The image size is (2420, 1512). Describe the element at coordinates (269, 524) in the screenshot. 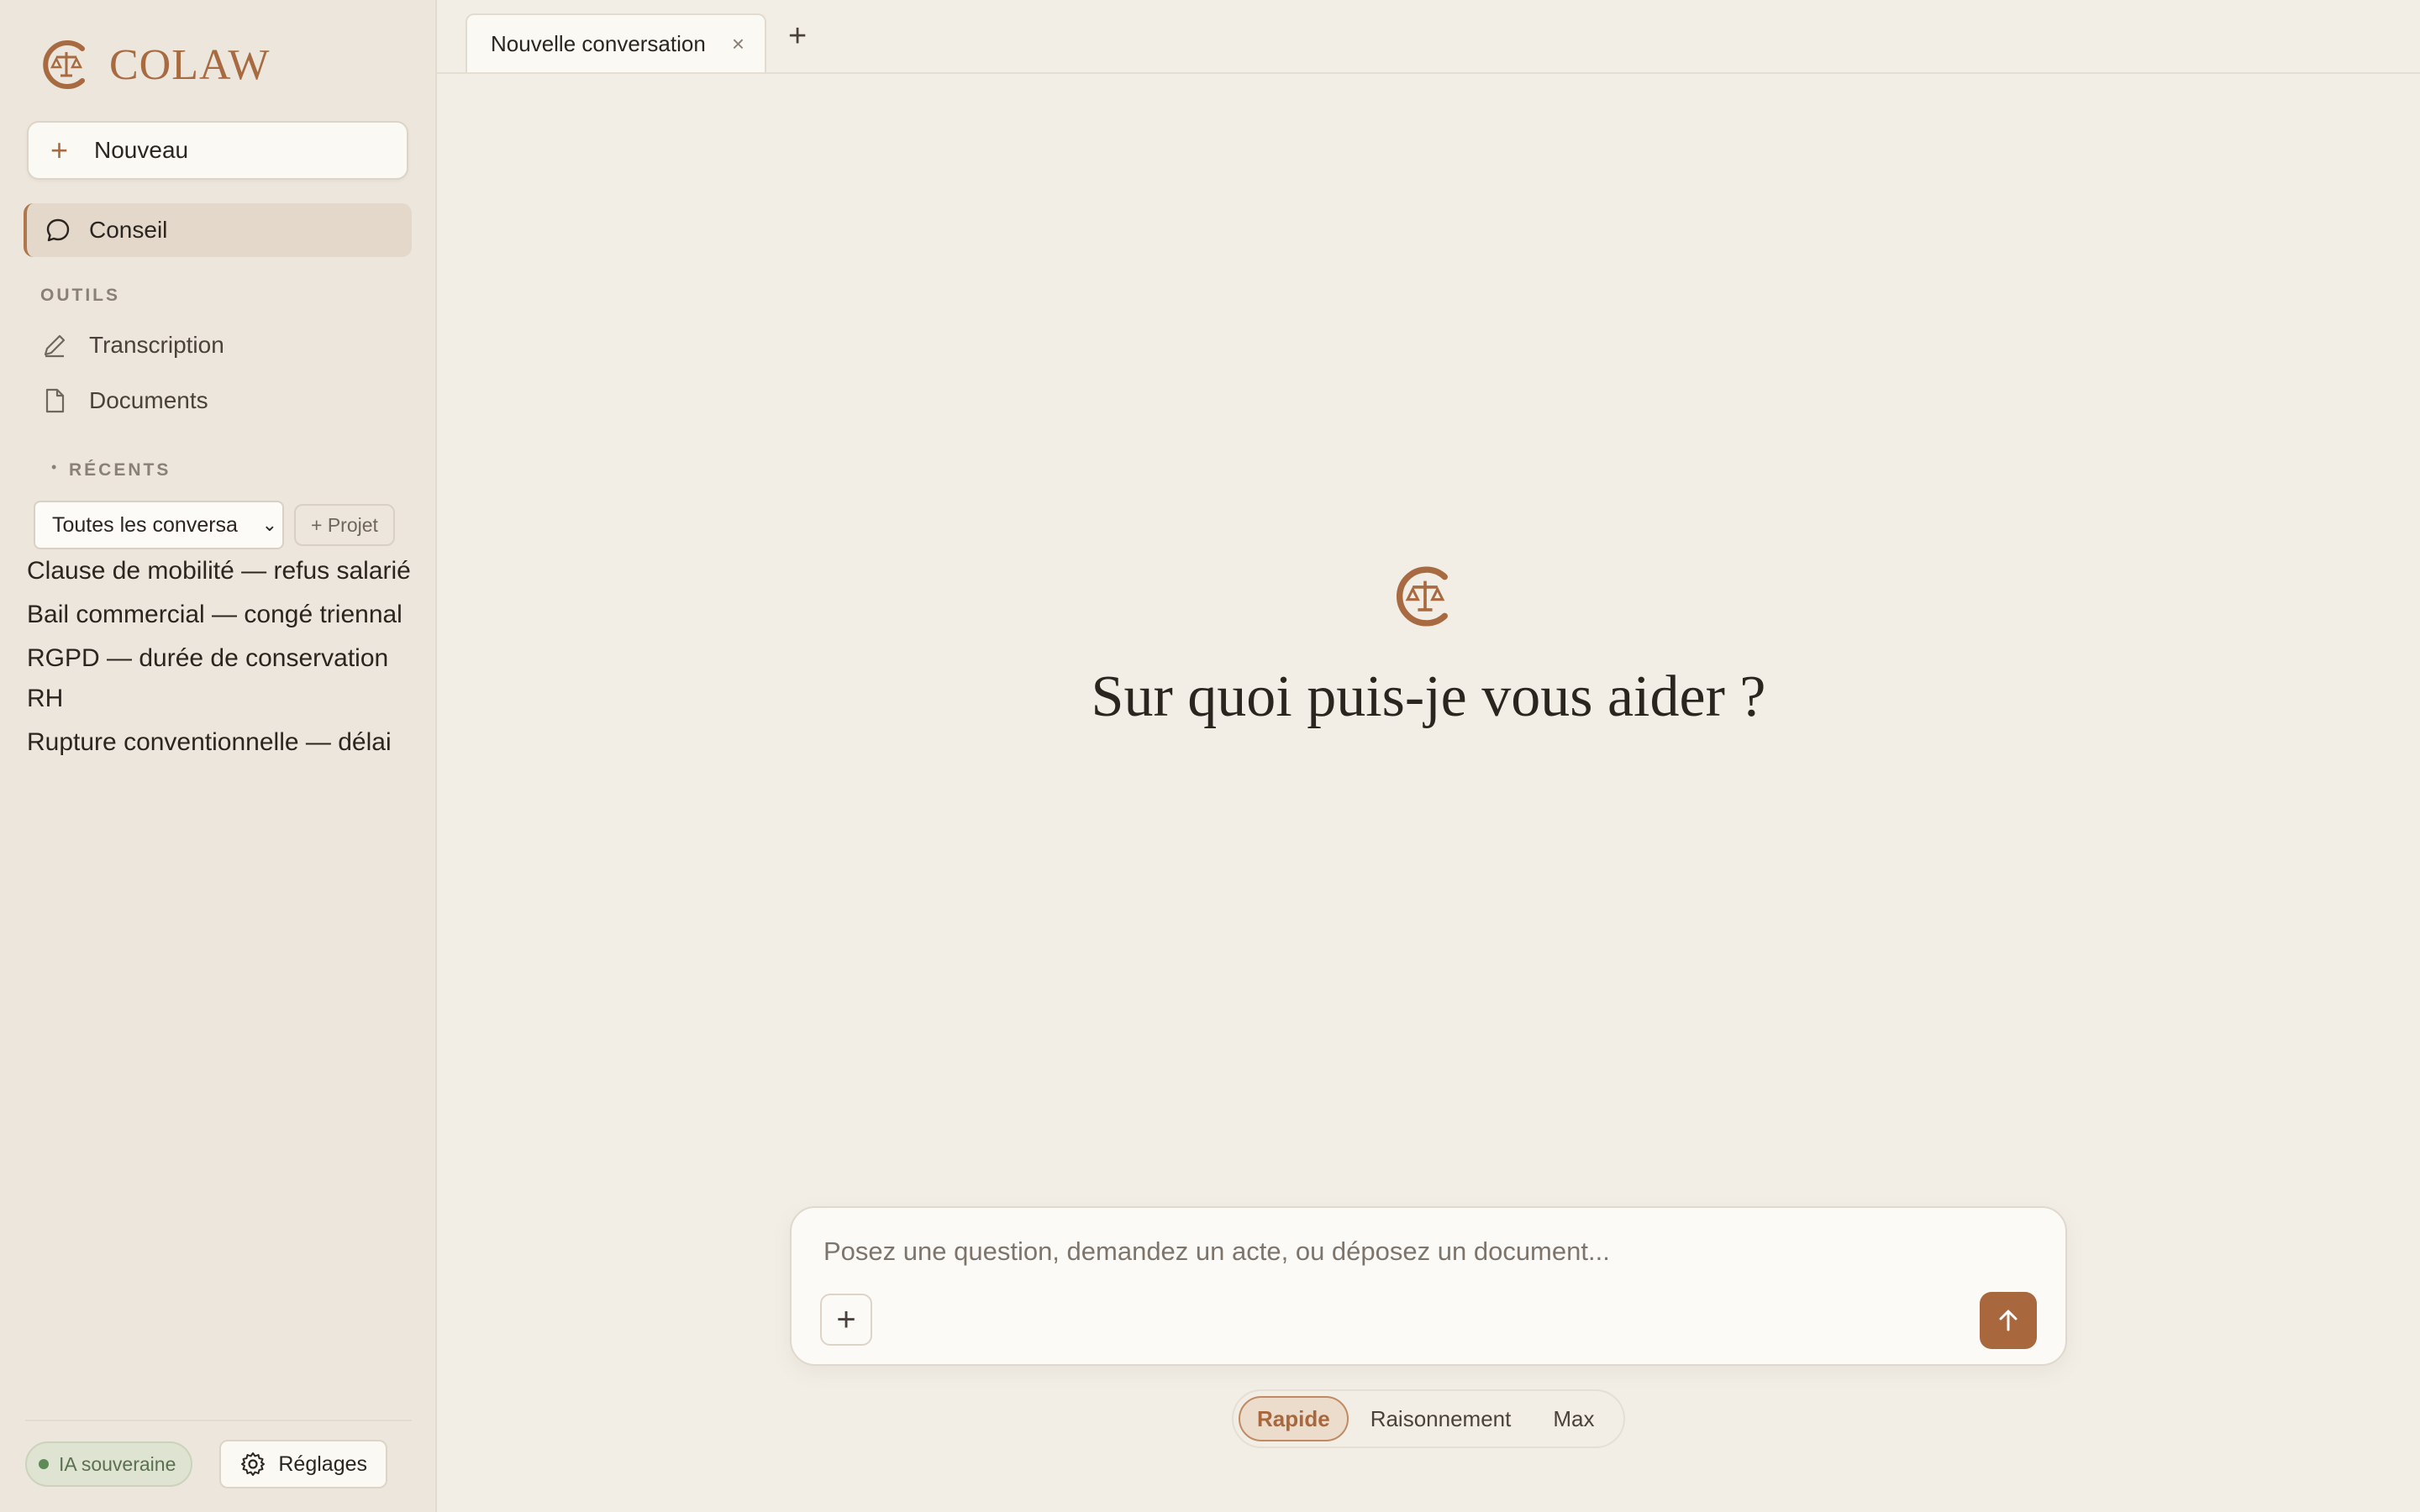

I see `chevron-down-icon: ⌄` at that location.